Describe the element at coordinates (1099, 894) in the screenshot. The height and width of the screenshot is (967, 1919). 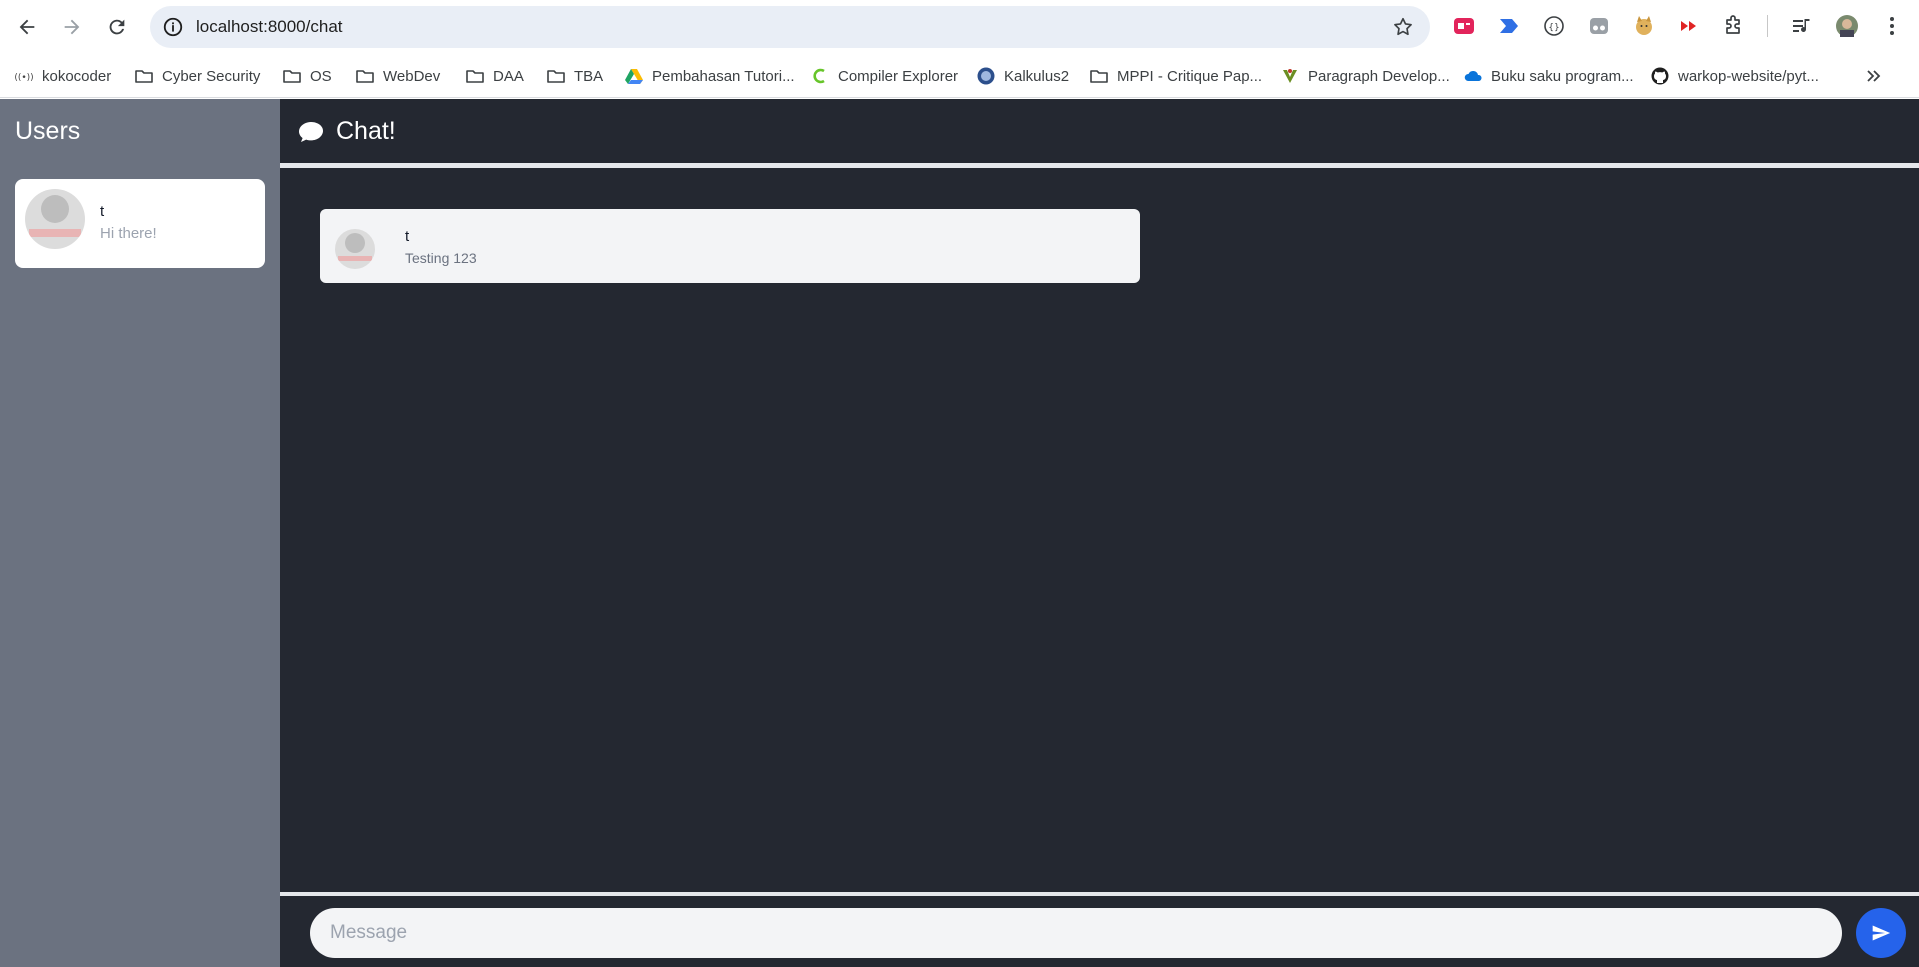
I see `composer-divider` at that location.